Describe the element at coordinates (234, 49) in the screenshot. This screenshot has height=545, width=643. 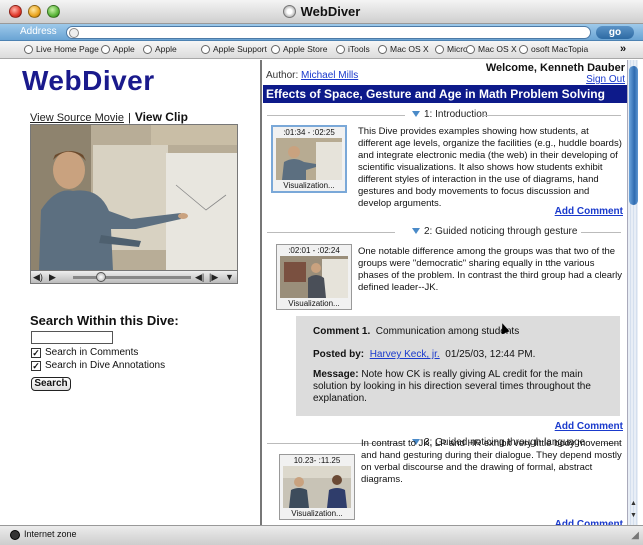
I see `favorite-apple-support: Apple Support` at that location.